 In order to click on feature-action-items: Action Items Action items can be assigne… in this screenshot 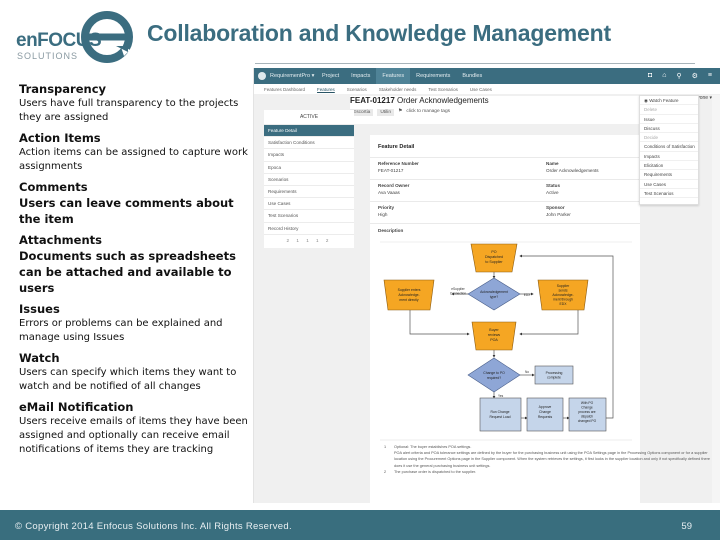, I will do `click(139, 152)`.